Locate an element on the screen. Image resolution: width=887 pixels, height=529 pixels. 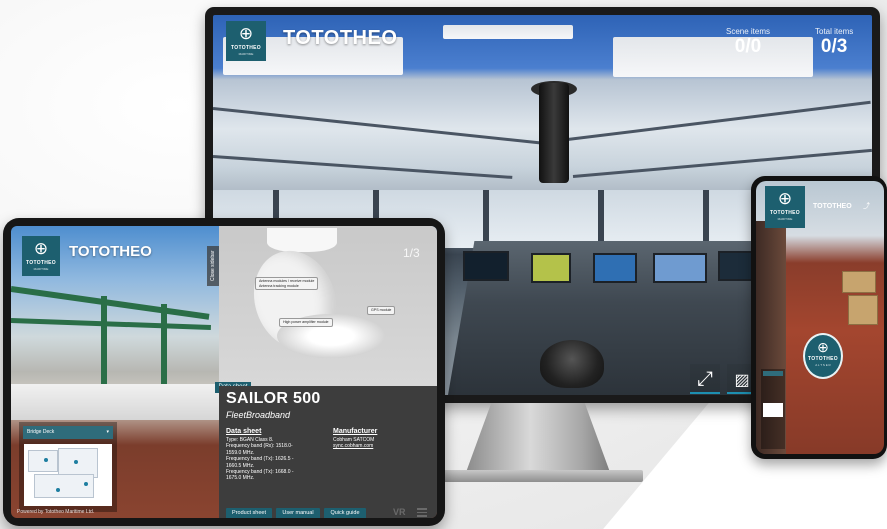
deck-wall is located at coordinates (116, 402).